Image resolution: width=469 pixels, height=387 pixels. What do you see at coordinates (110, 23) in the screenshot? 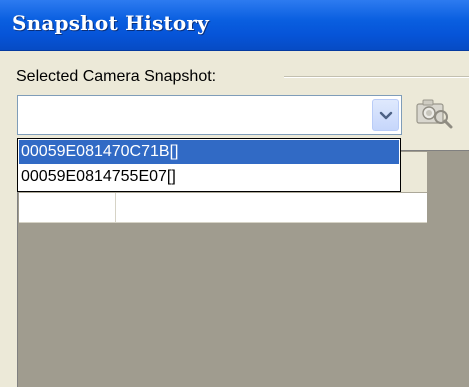
I see `window-title: Snapshot History` at bounding box center [110, 23].